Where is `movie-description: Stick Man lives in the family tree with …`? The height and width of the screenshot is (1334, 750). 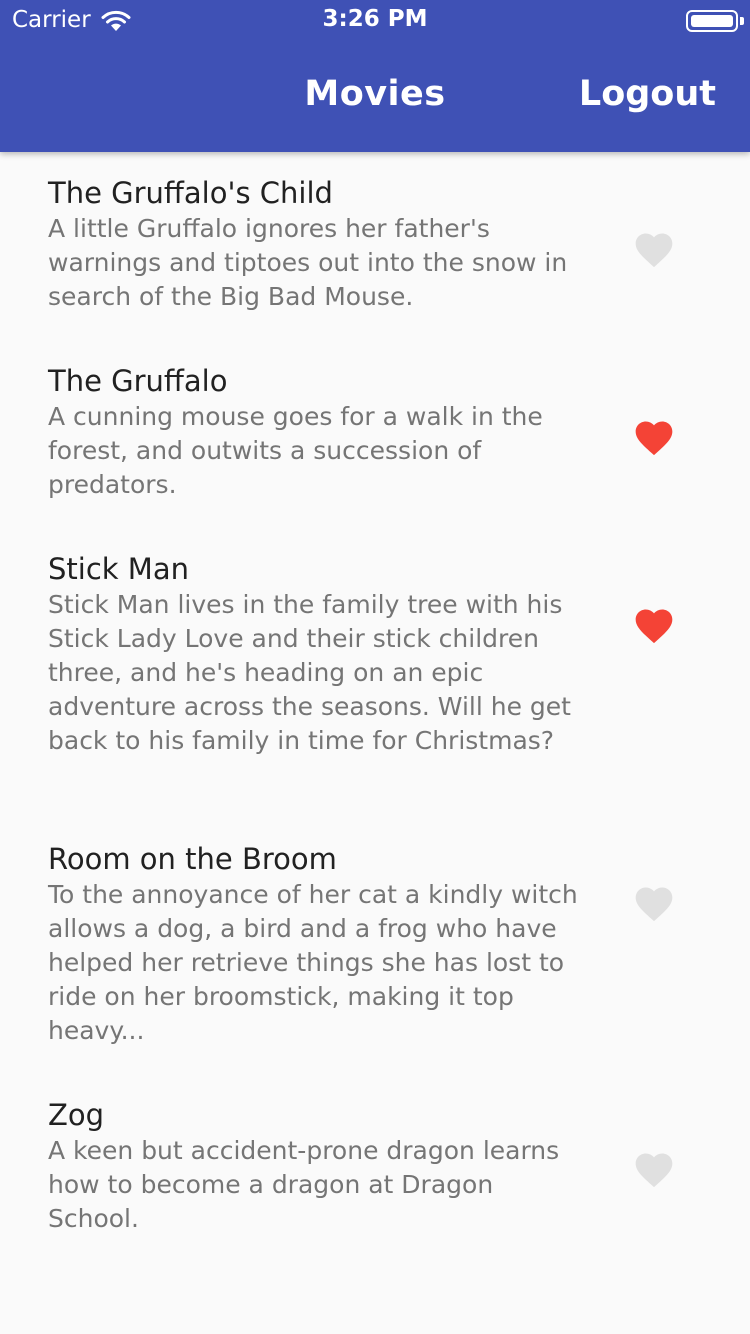 movie-description: Stick Man lives in the family tree with … is located at coordinates (309, 672).